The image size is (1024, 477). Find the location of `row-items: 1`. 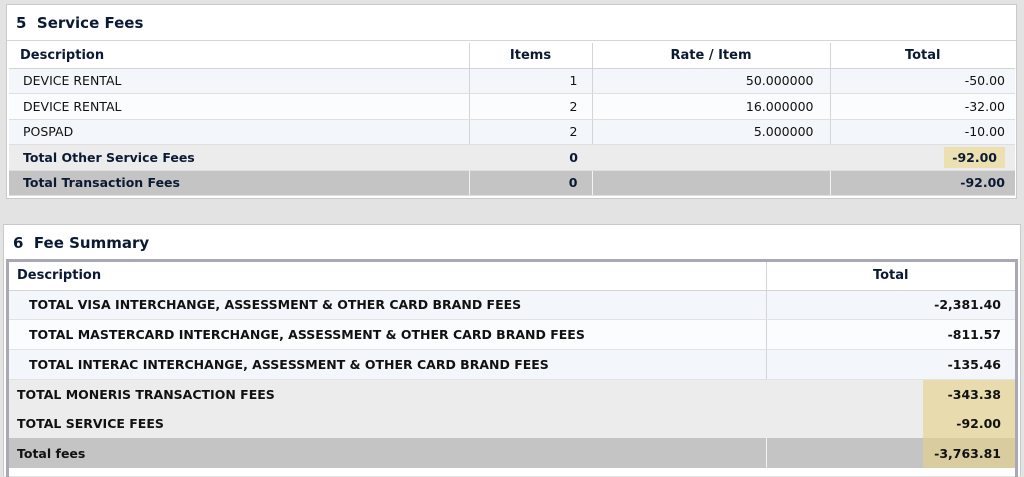

row-items: 1 is located at coordinates (531, 81).